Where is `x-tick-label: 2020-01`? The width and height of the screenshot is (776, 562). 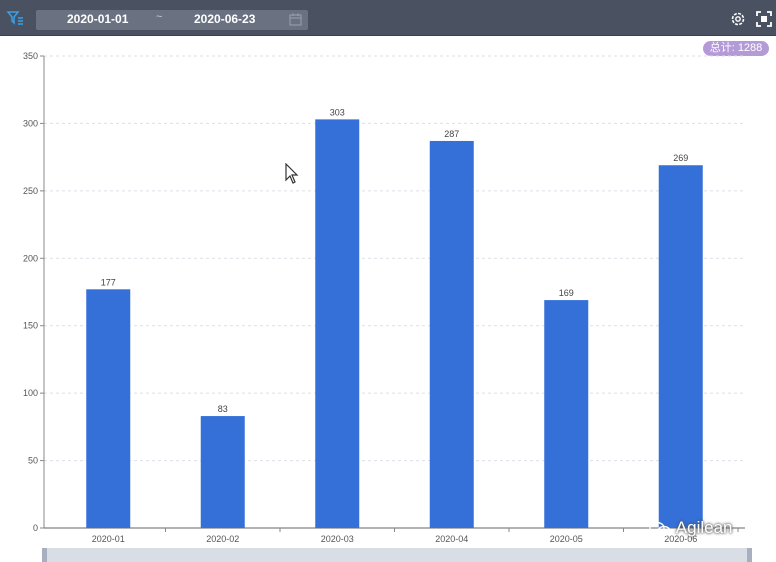 x-tick-label: 2020-01 is located at coordinates (108, 539).